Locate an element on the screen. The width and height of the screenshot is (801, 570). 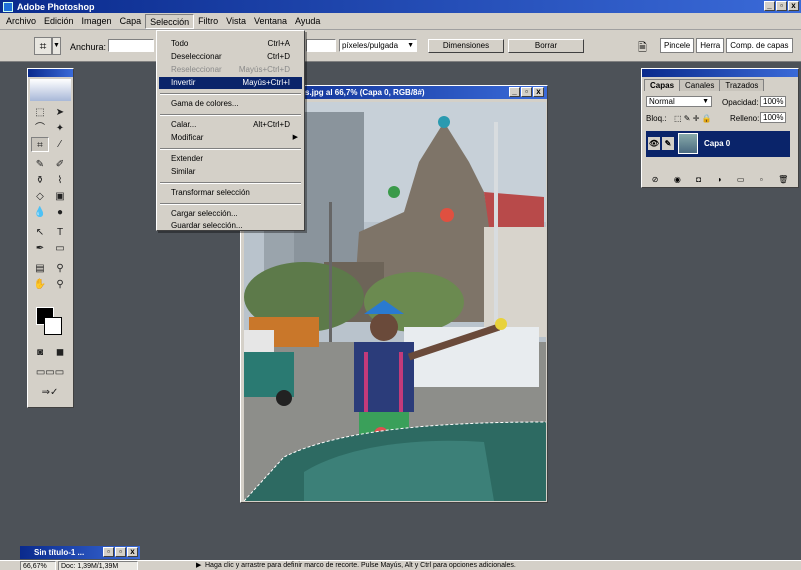
layers-panel-header is located at coordinates (720, 73).